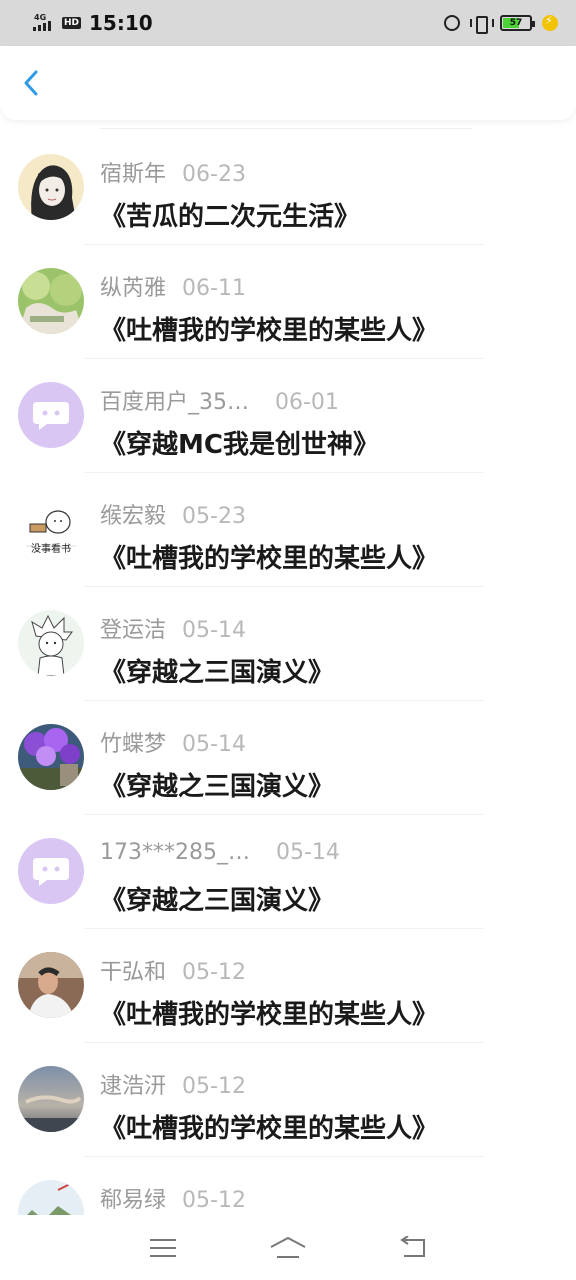 Image resolution: width=576 pixels, height=1280 pixels. Describe the element at coordinates (239, 442) in the screenshot. I see `book-title: 《穿越MC我是创世神》` at that location.